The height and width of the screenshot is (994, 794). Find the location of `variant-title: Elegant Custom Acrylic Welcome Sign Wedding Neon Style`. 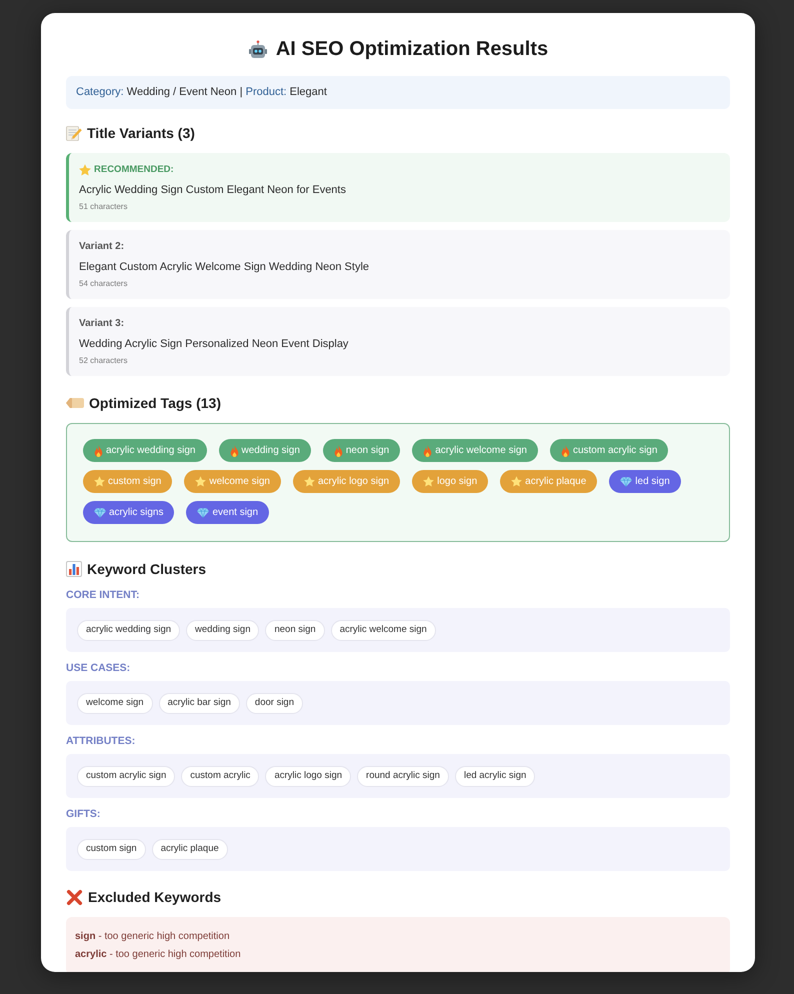

variant-title: Elegant Custom Acrylic Welcome Sign Wedding Neon Style is located at coordinates (224, 267).